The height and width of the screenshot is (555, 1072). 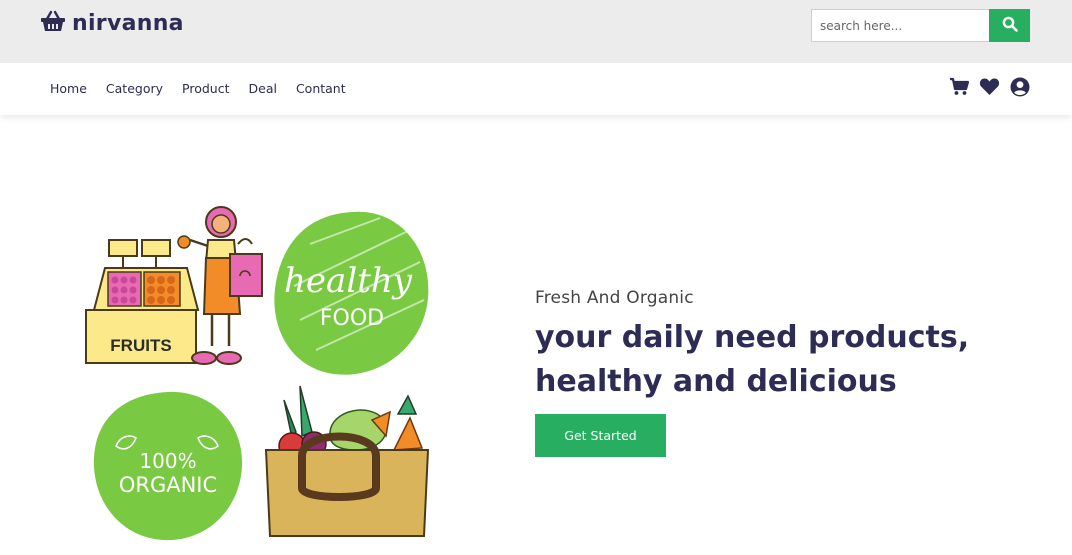 I want to click on brand-logo: nirvanna, so click(x=112, y=23).